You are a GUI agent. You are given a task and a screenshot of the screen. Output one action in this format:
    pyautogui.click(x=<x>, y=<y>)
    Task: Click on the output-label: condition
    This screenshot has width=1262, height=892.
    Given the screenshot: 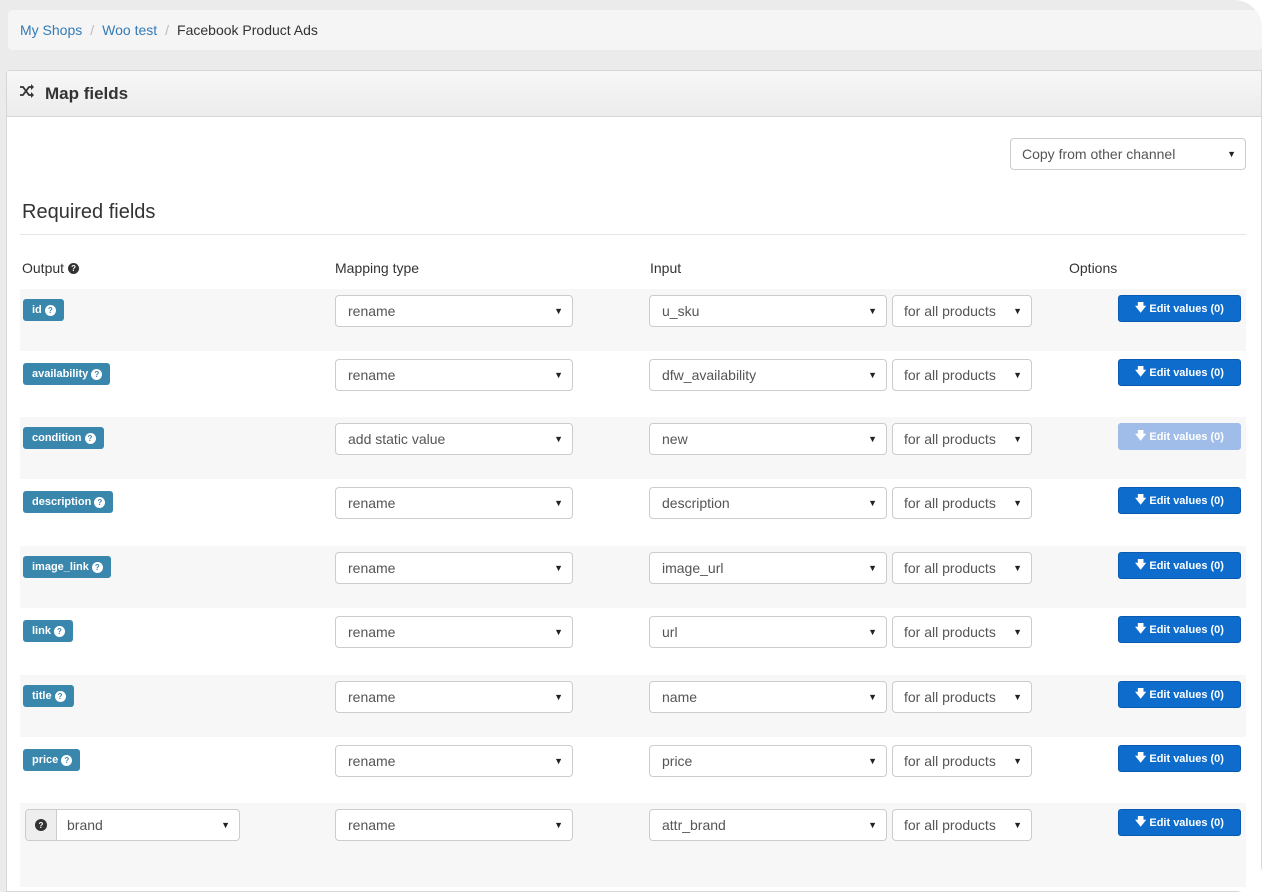 What is the action you would take?
    pyautogui.click(x=57, y=438)
    